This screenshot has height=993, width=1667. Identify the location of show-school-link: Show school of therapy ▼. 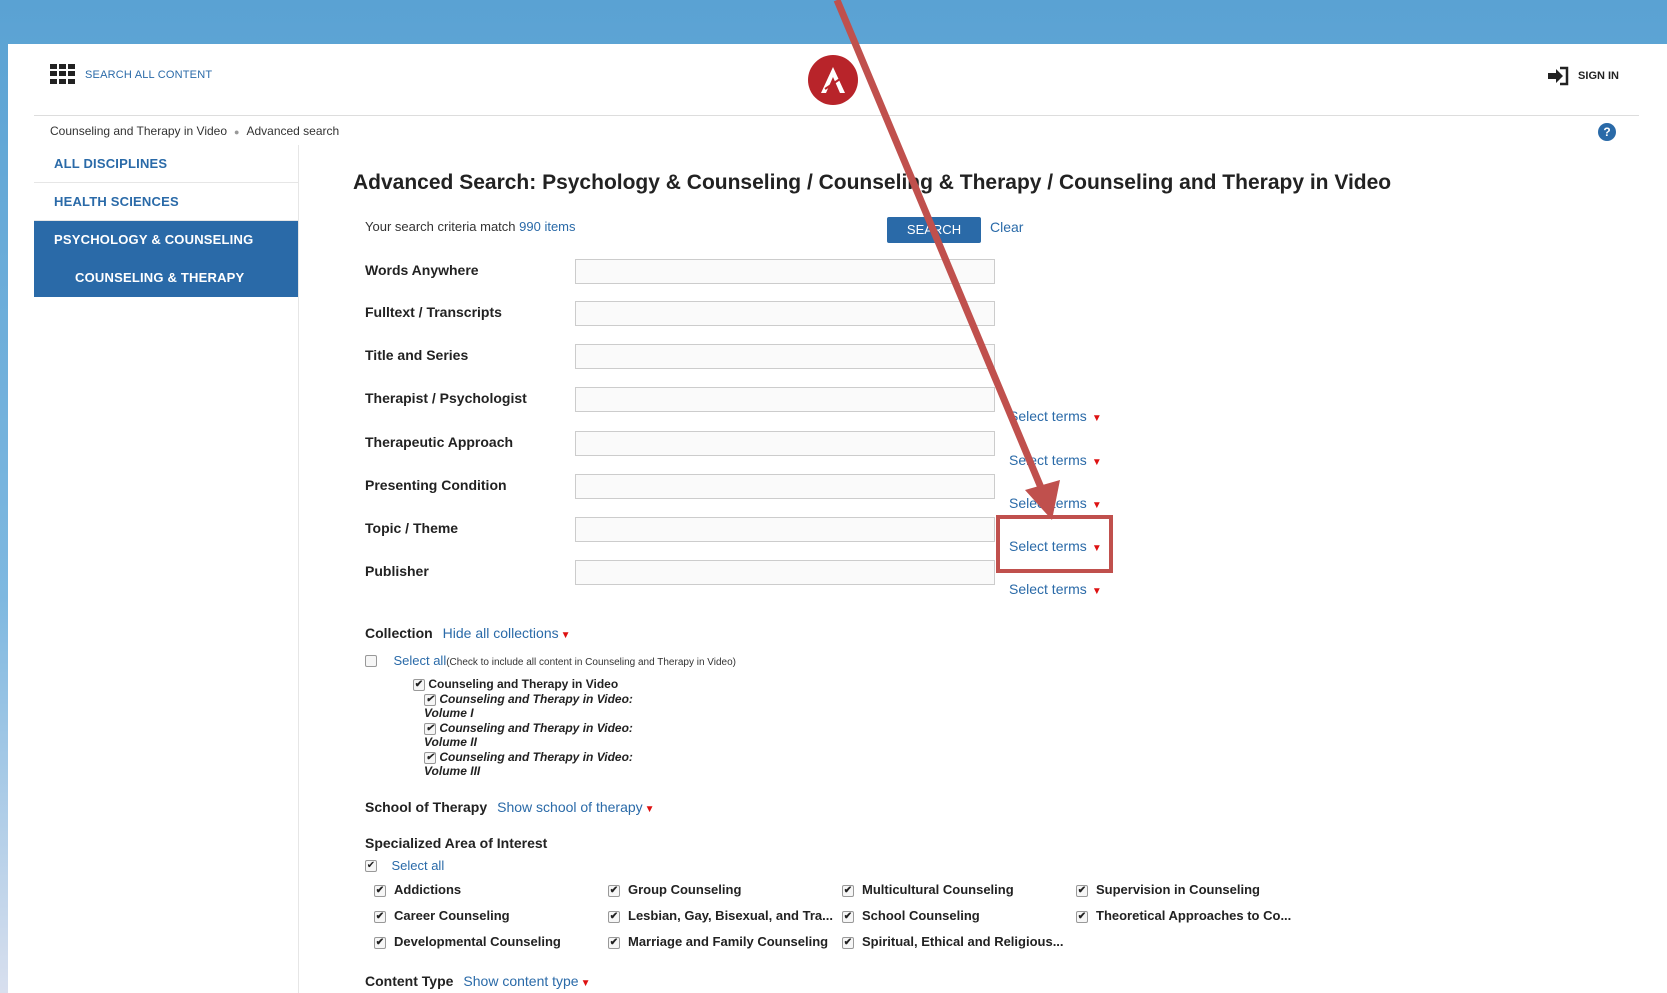
(575, 807).